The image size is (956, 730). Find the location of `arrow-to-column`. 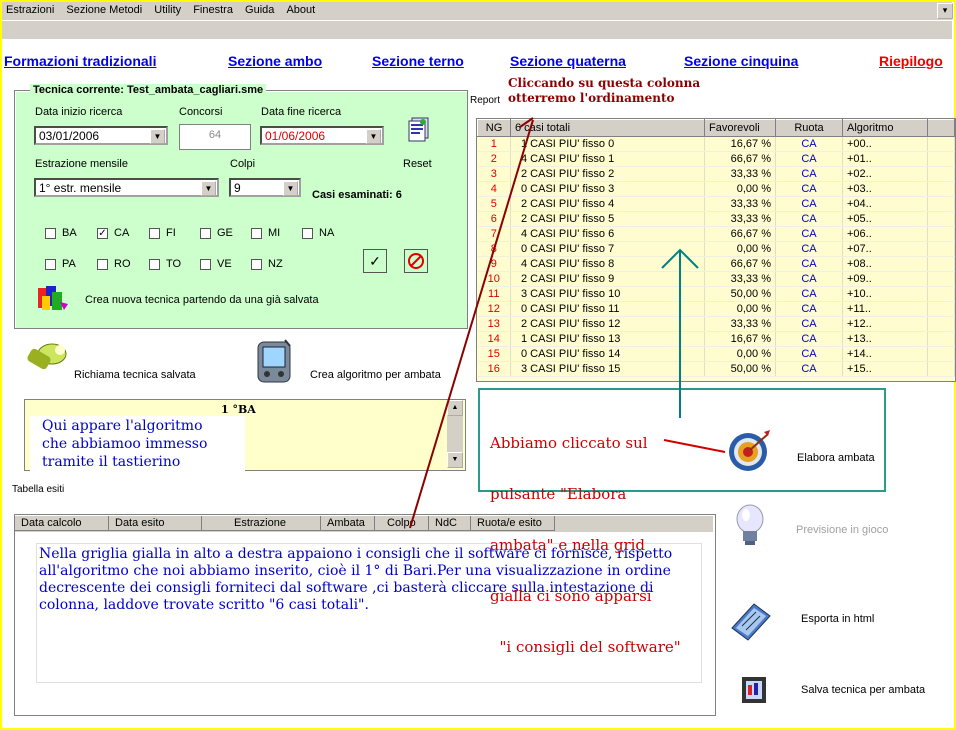

arrow-to-column is located at coordinates (471, 324).